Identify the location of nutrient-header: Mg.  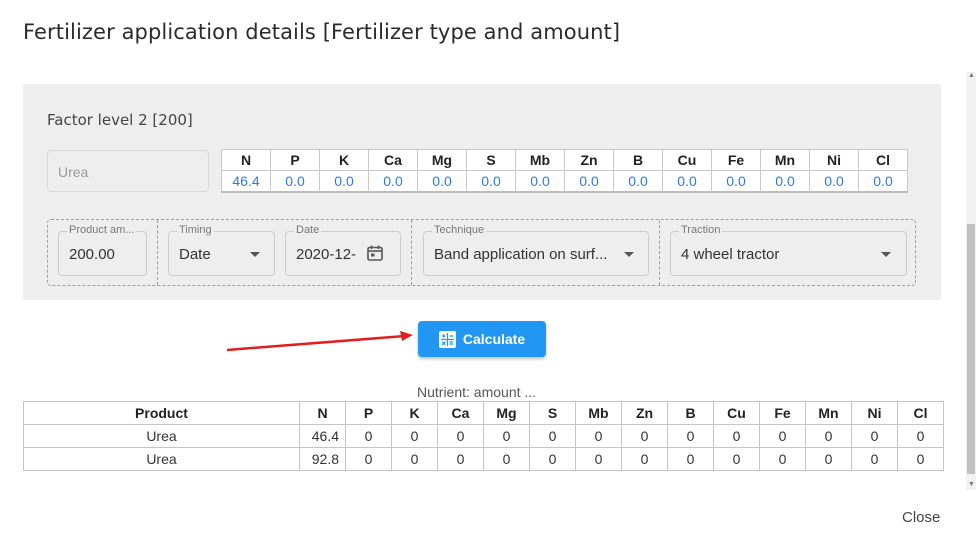
(442, 160).